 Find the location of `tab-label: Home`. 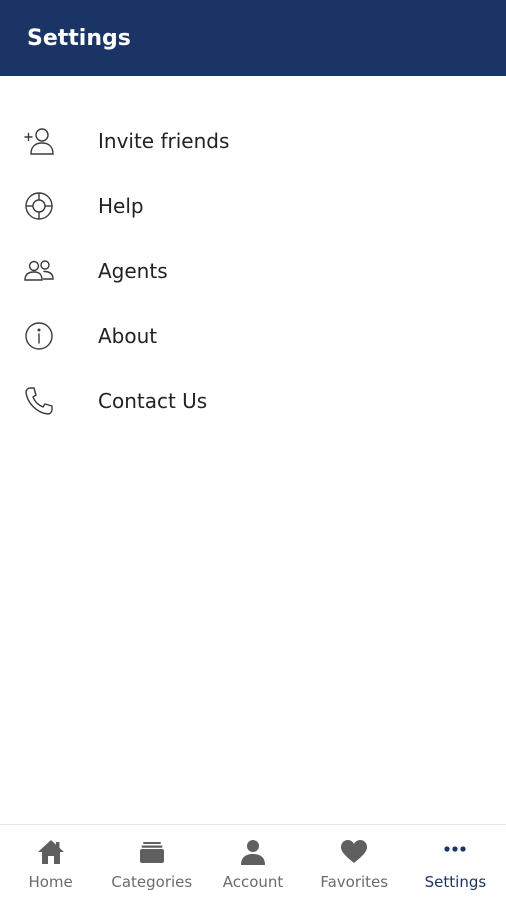

tab-label: Home is located at coordinates (50, 882).